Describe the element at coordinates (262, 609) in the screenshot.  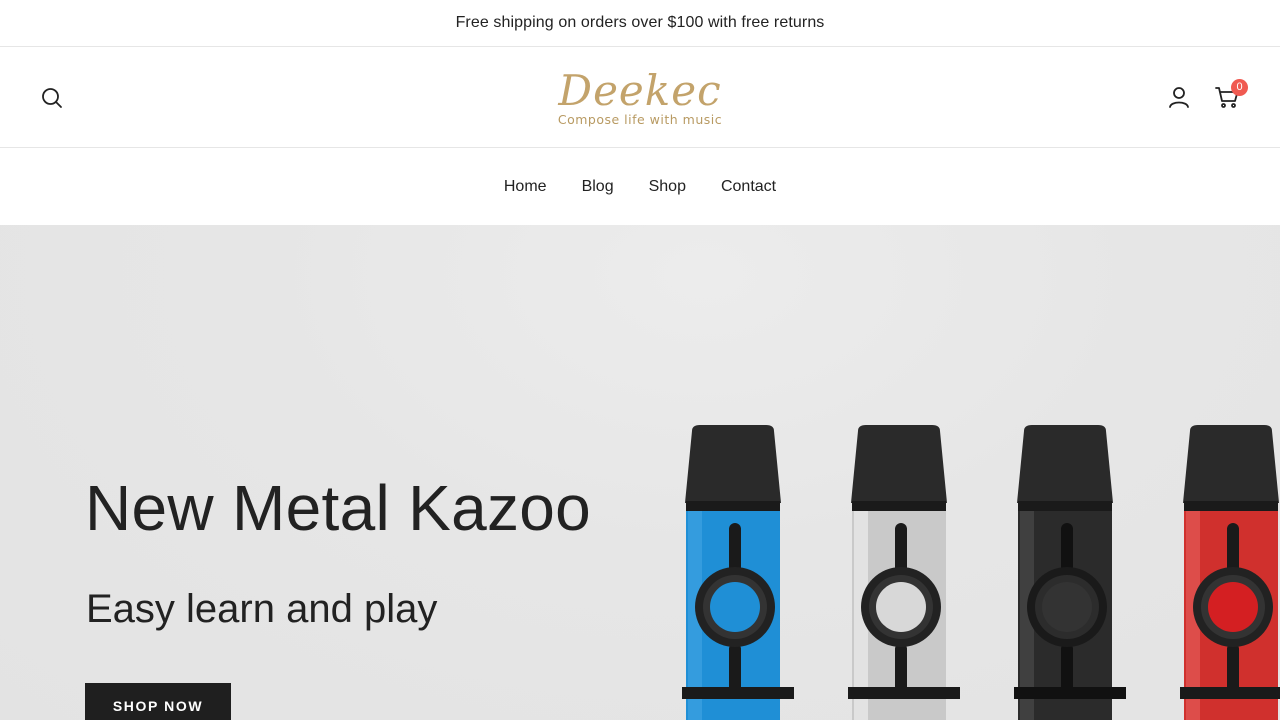
I see `hero-subtitle: Easy learn and play` at that location.